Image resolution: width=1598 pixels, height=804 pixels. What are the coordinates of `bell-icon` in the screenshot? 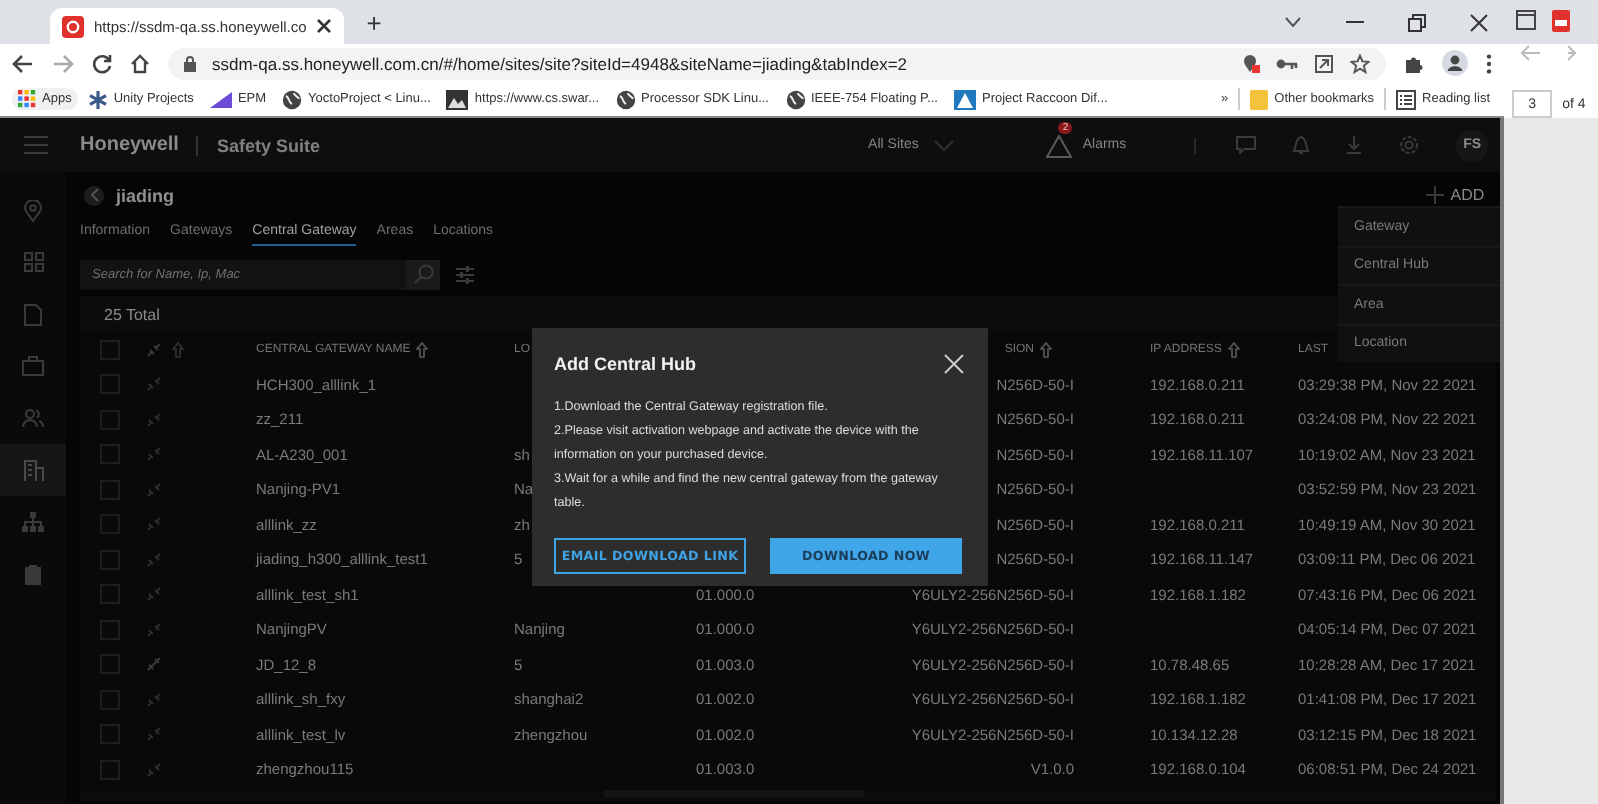 It's located at (1301, 145).